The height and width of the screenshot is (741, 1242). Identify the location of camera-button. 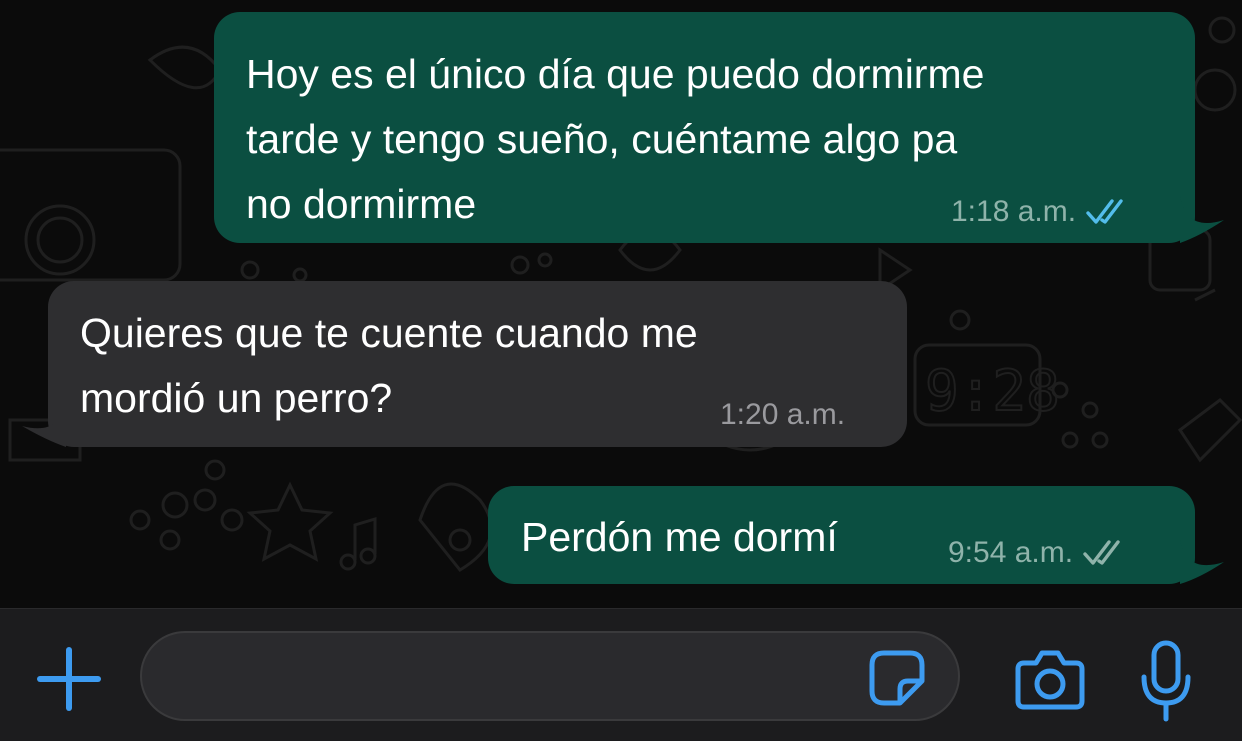
(1050, 679).